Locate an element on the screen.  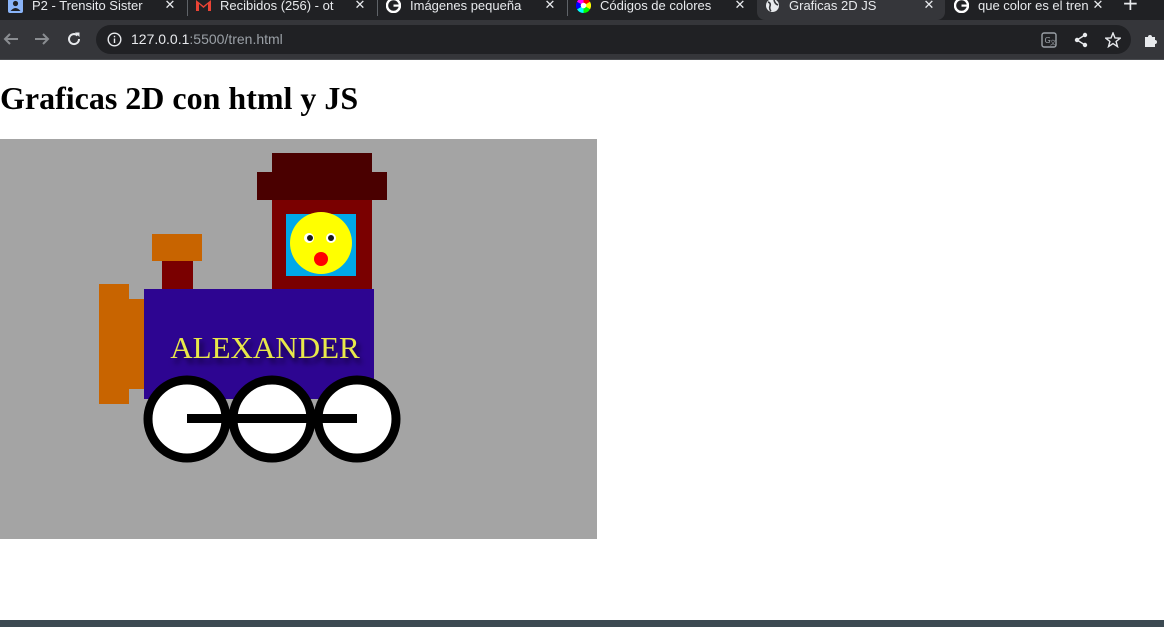
tab-title: Códigos de colores is located at coordinates (656, 6).